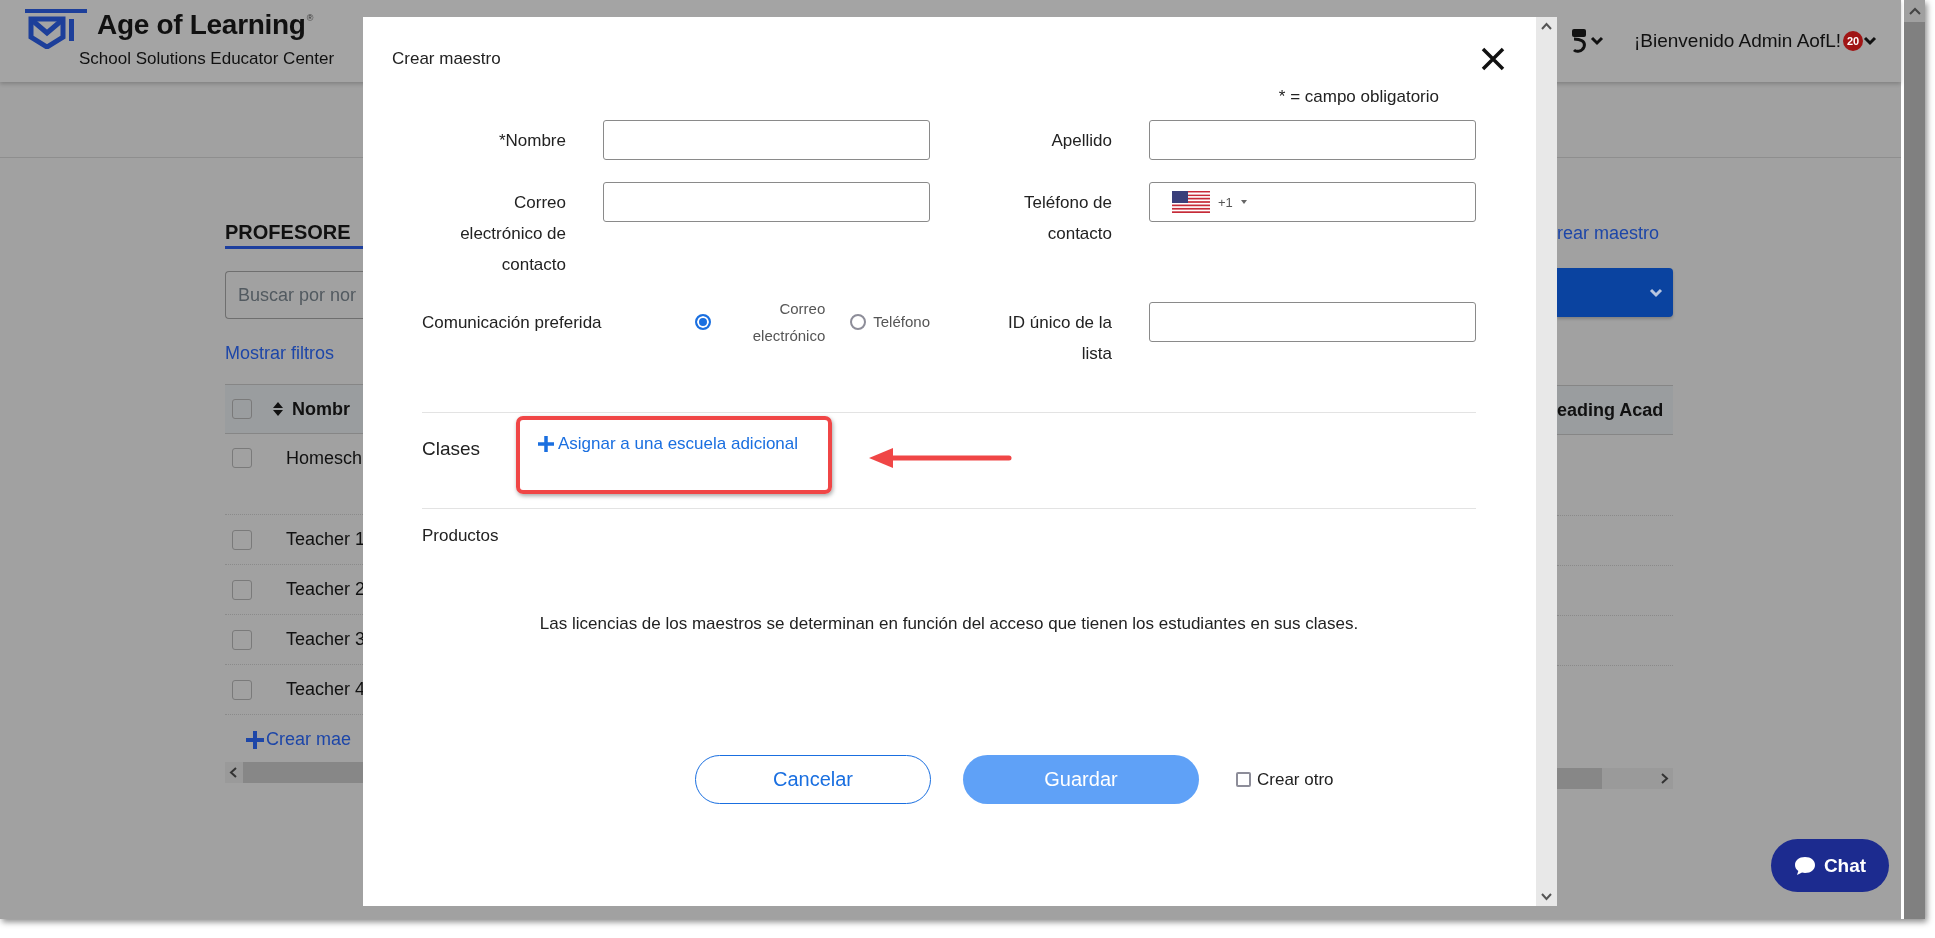 The width and height of the screenshot is (1935, 938). Describe the element at coordinates (1830, 865) in the screenshot. I see `chat-button: Chat` at that location.